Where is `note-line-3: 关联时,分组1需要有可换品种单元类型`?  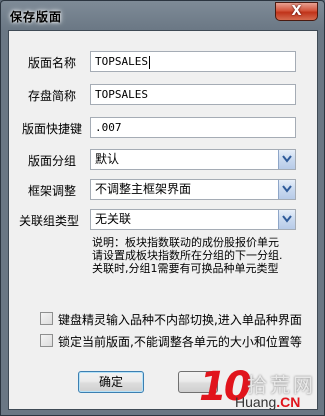 note-line-3: 关联时,分组1需要有可换品种单元类型 is located at coordinates (185, 268).